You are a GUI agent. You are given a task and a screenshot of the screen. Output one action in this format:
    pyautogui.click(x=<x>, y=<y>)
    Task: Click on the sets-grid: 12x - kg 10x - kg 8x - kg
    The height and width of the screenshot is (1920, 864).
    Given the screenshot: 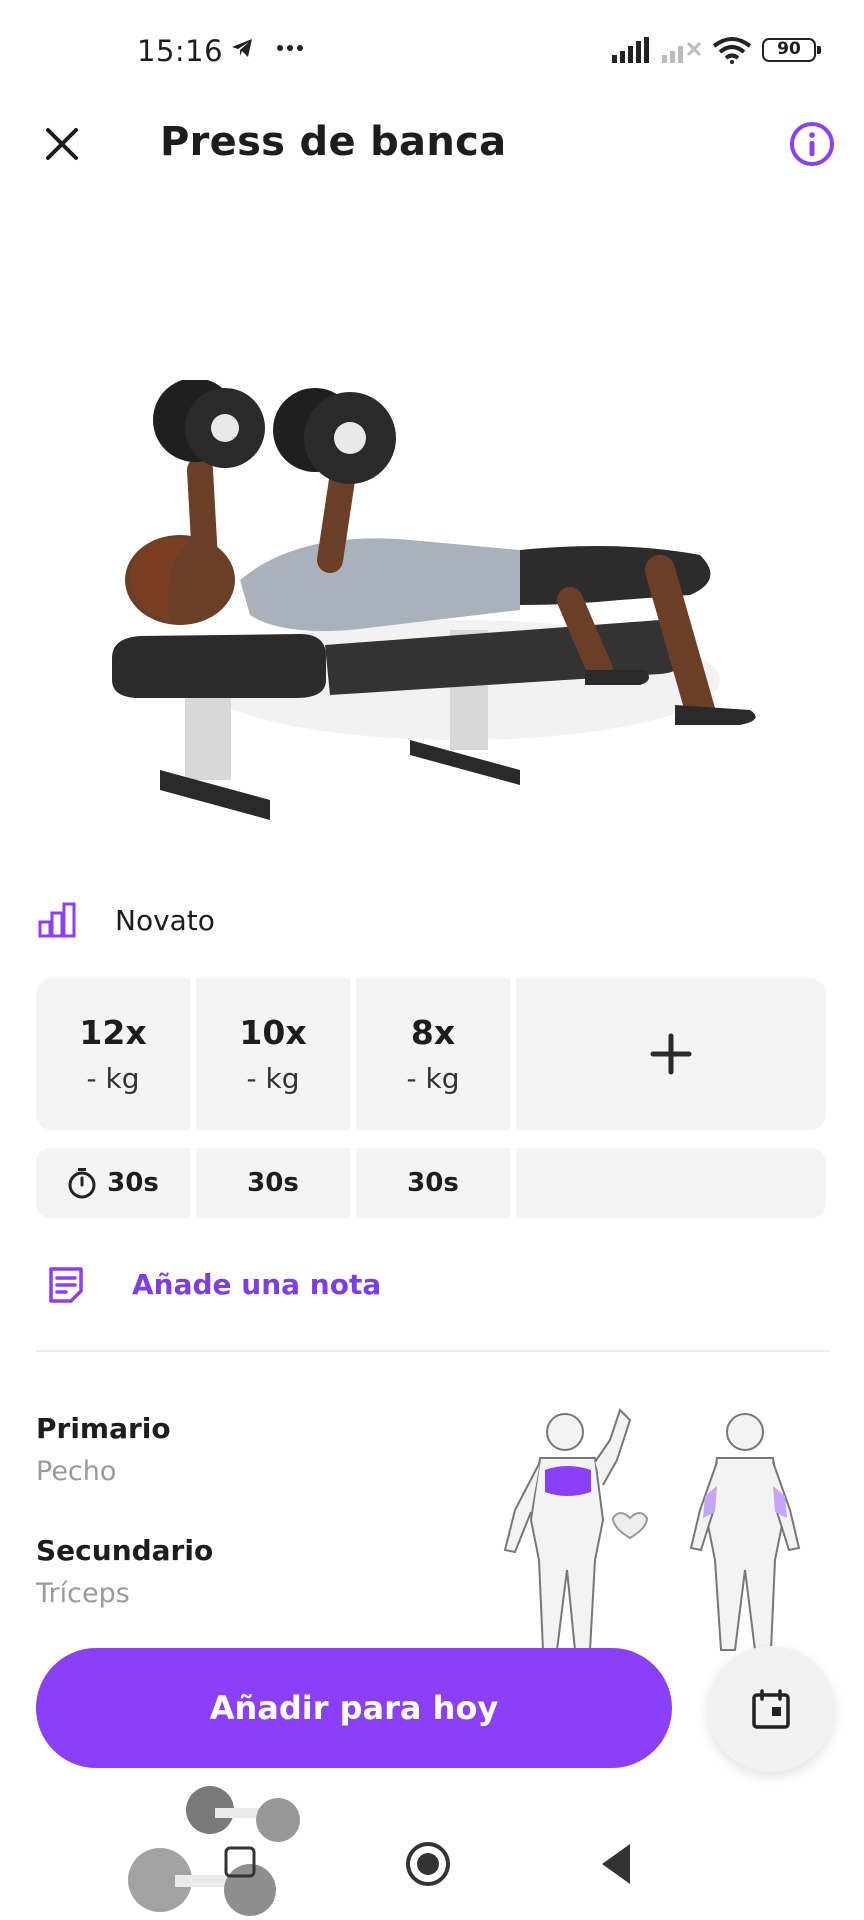 What is the action you would take?
    pyautogui.click(x=431, y=1054)
    